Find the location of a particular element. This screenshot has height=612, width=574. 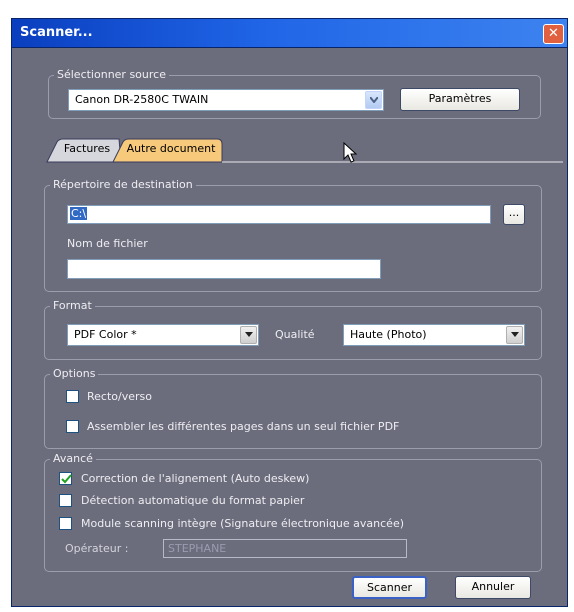

assemble-pdf-checkbox is located at coordinates (72, 426).